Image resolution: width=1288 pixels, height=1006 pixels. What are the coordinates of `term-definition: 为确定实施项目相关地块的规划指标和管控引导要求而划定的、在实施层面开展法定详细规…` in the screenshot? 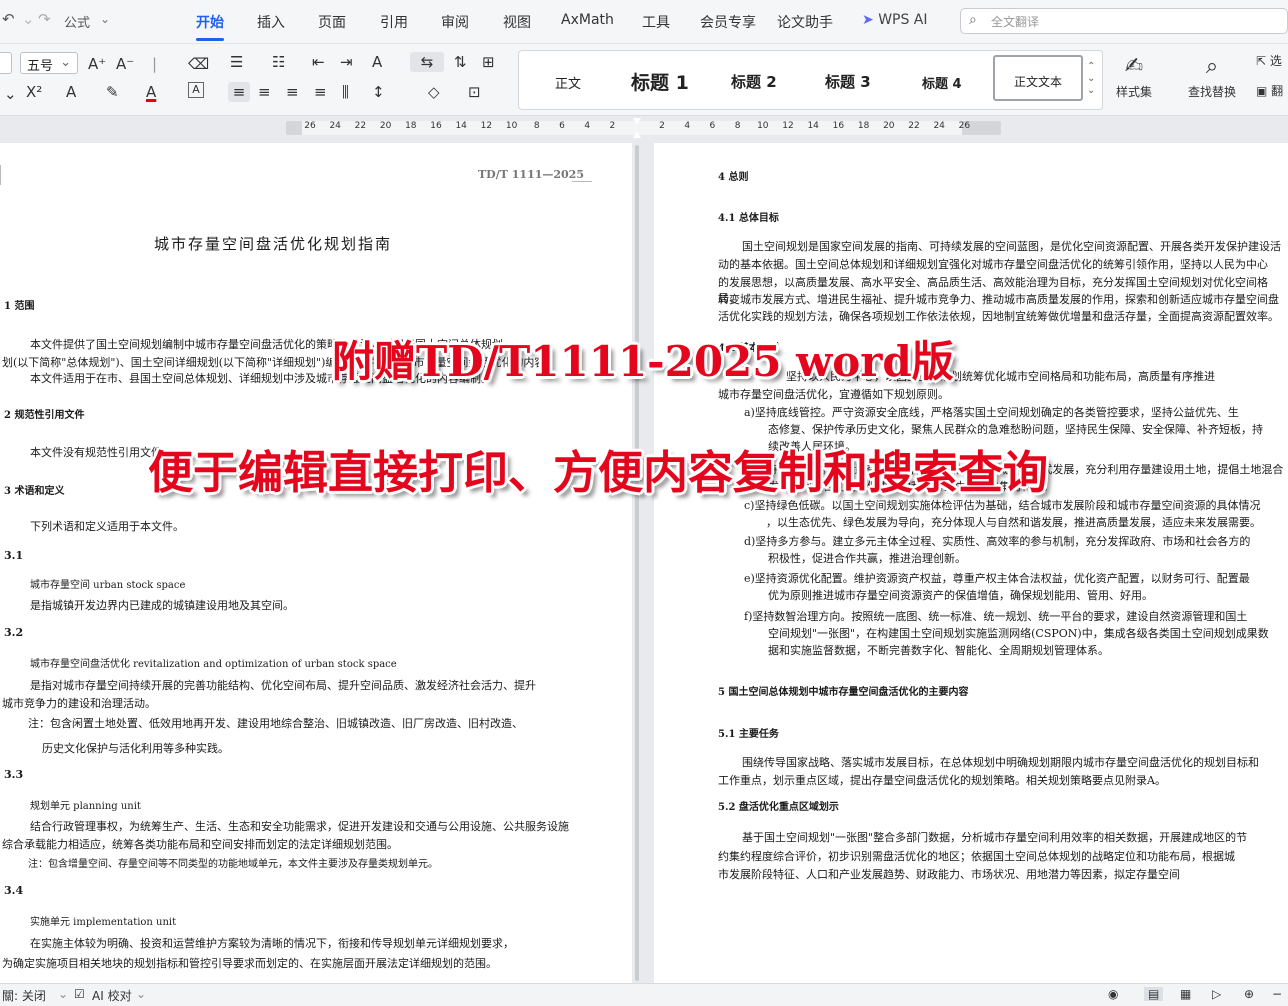 It's located at (249, 963).